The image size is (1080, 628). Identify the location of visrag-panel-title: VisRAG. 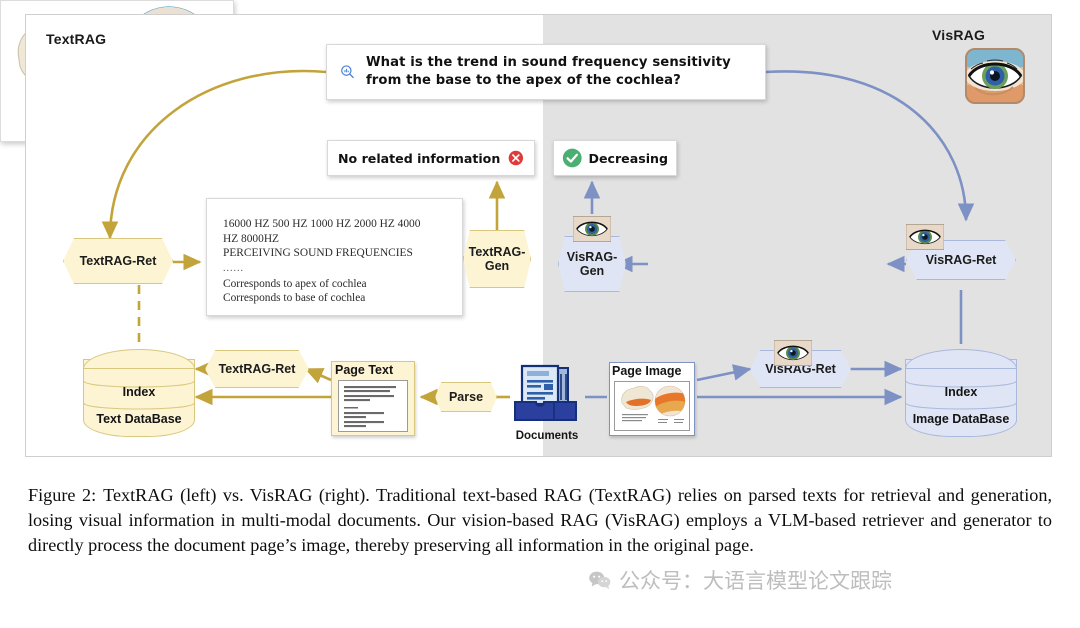
(959, 35).